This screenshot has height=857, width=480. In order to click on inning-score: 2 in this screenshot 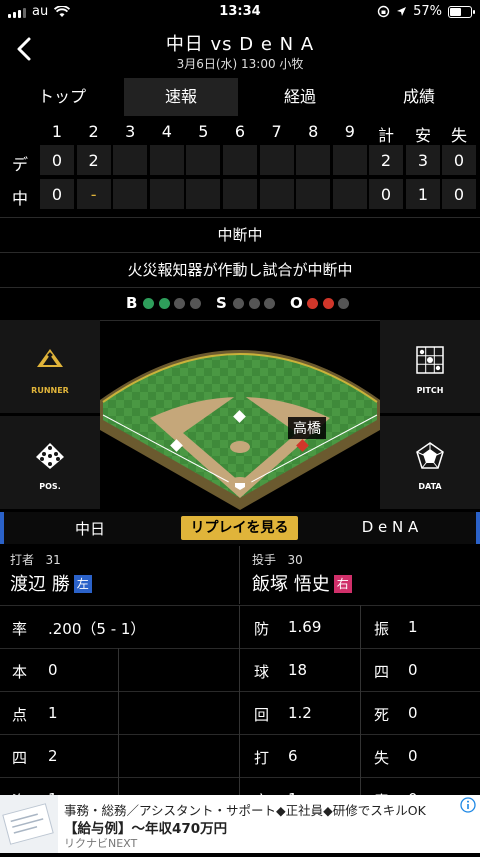, I will do `click(93, 160)`.